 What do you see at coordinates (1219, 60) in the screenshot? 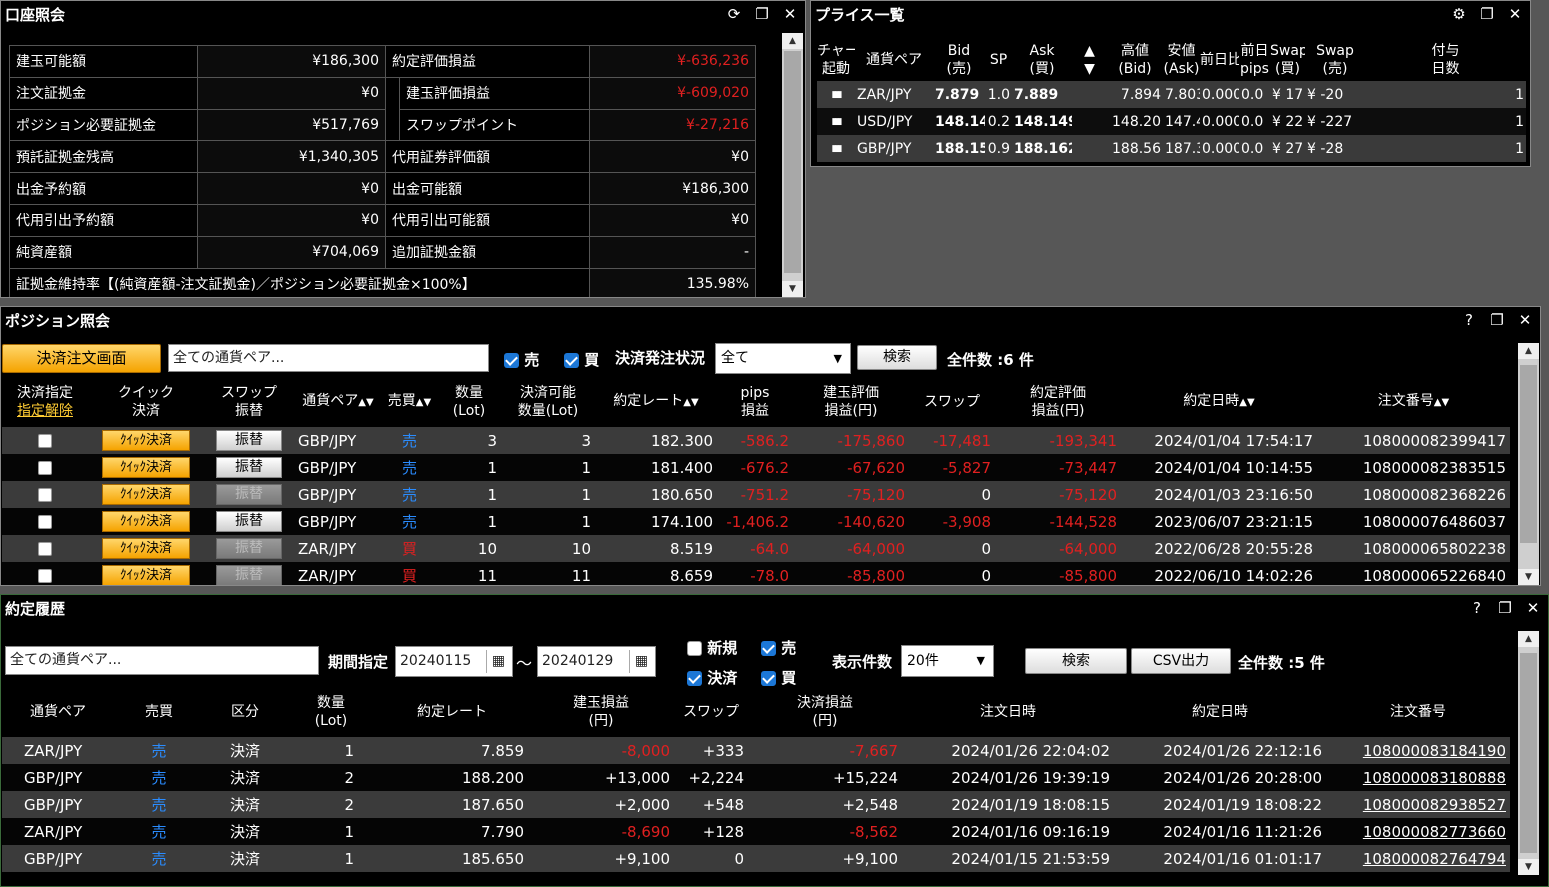
I see `price-col-header: 前日比` at bounding box center [1219, 60].